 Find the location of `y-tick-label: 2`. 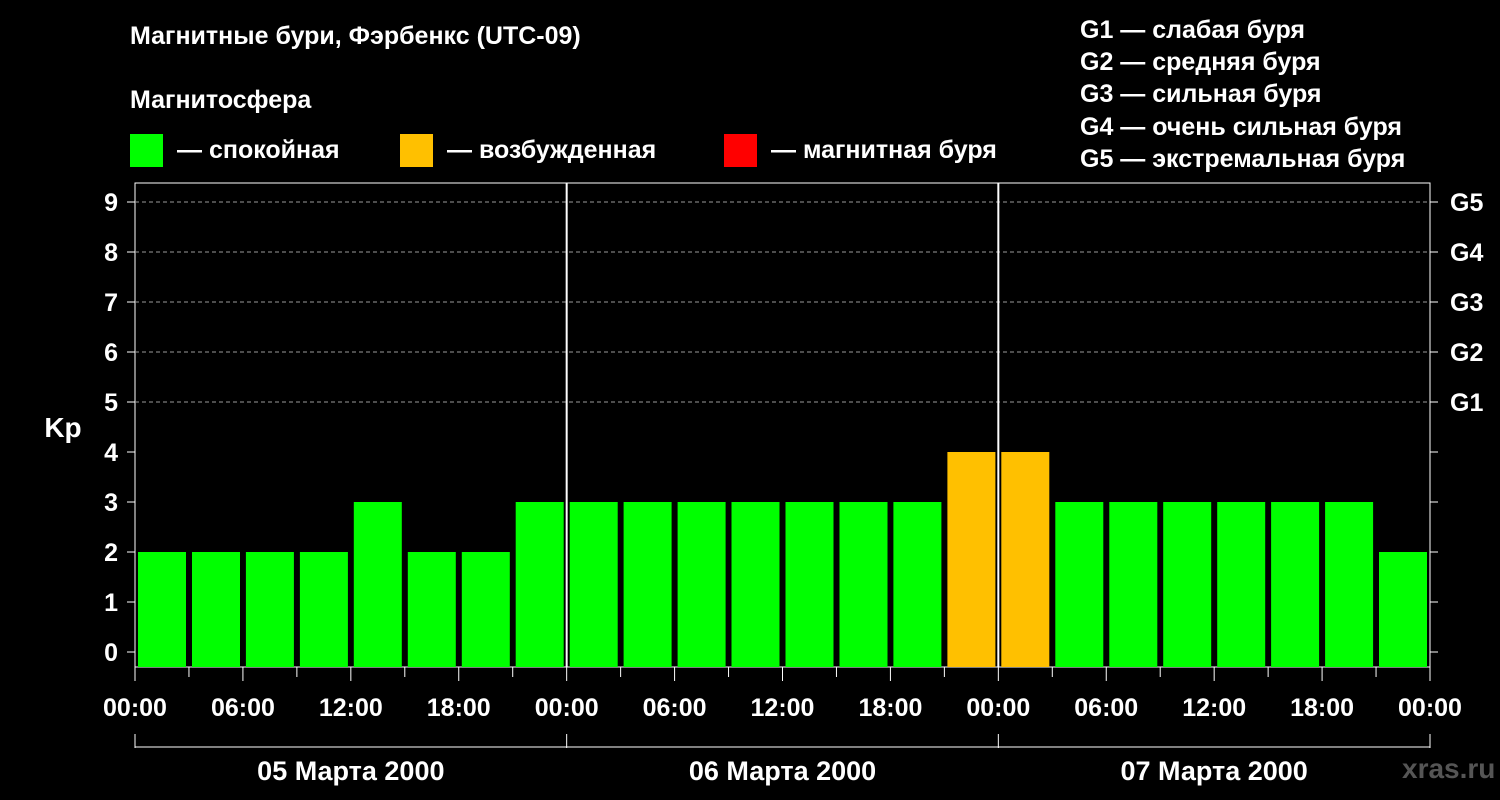

y-tick-label: 2 is located at coordinates (111, 553).